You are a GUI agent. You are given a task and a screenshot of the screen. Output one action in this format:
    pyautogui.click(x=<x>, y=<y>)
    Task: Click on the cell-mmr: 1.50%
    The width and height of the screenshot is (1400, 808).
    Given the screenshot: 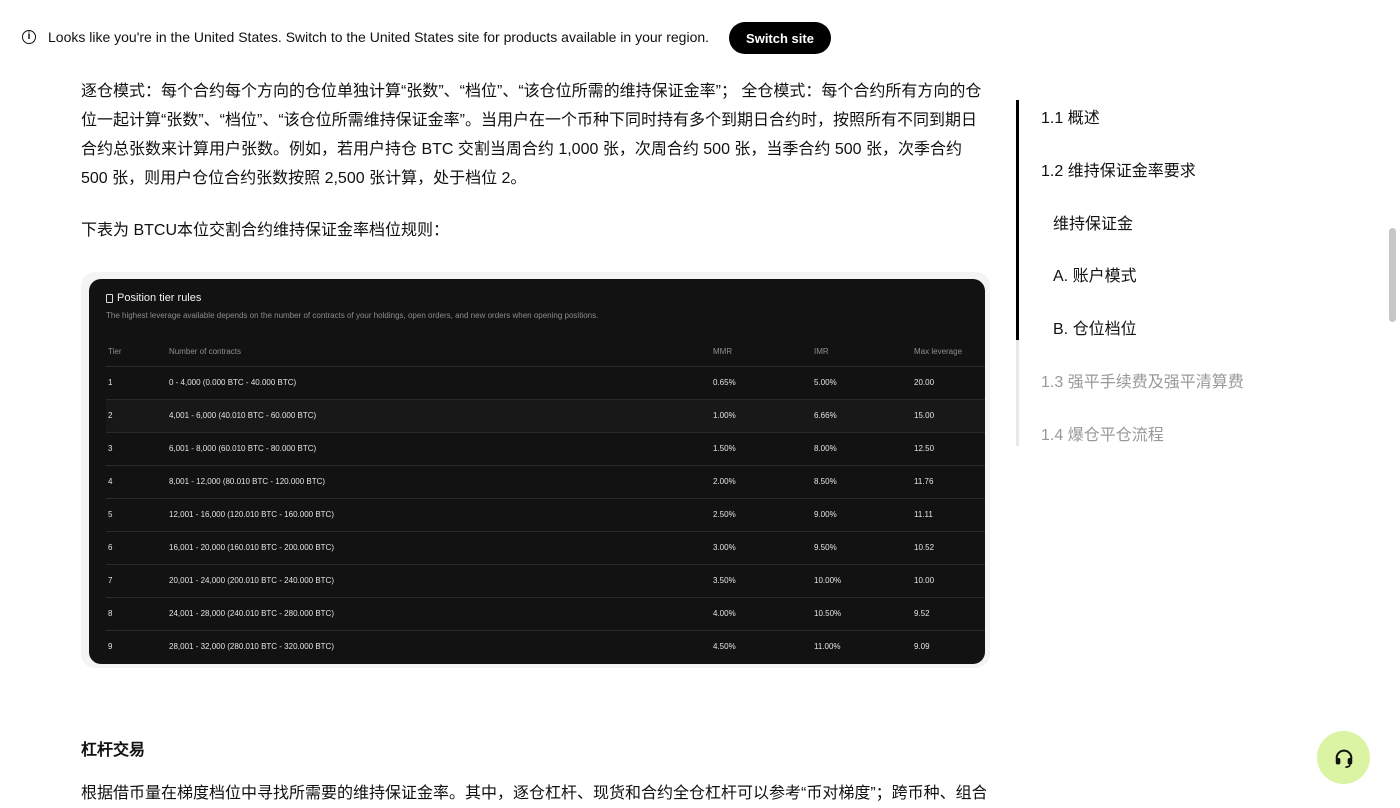 What is the action you would take?
    pyautogui.click(x=724, y=448)
    